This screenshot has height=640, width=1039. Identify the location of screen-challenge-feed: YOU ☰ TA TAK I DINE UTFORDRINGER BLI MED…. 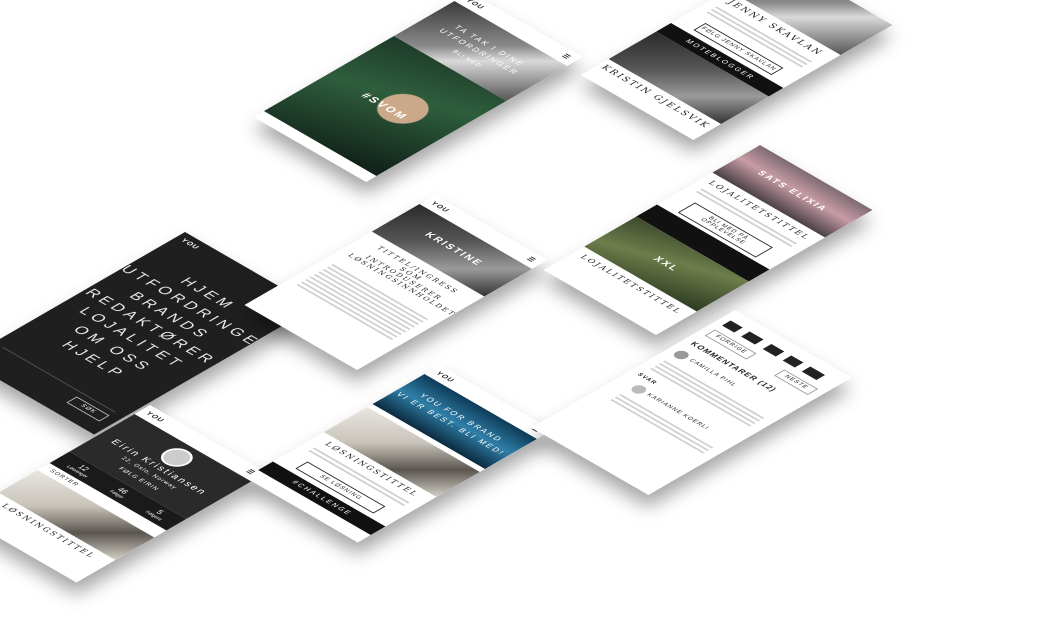
(418, 91).